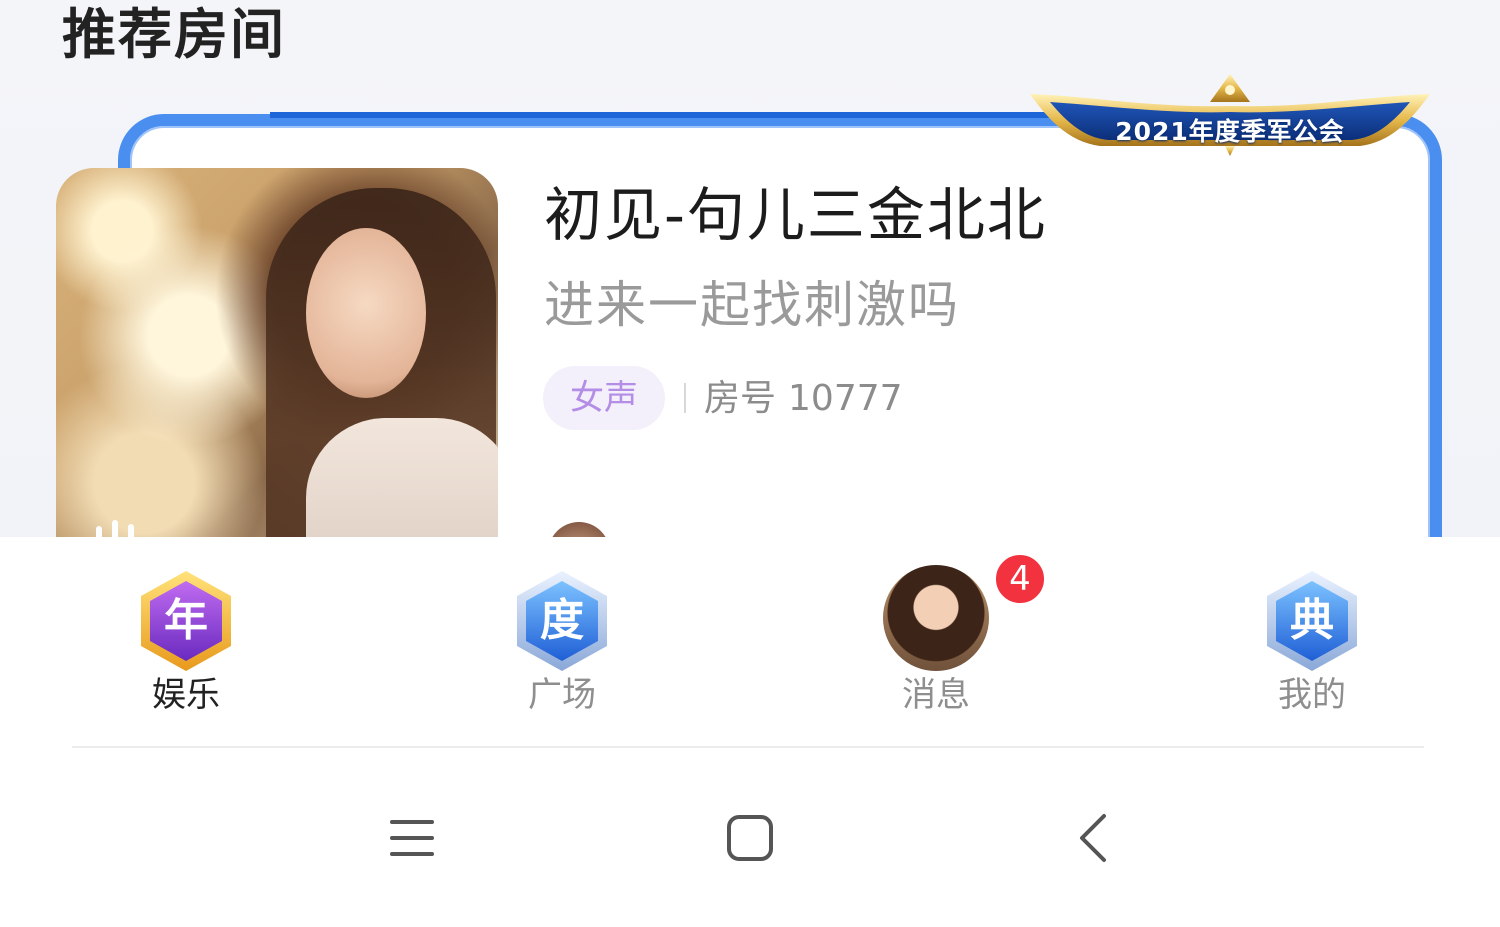 The height and width of the screenshot is (927, 1500). I want to click on avatar-icon, so click(936, 618).